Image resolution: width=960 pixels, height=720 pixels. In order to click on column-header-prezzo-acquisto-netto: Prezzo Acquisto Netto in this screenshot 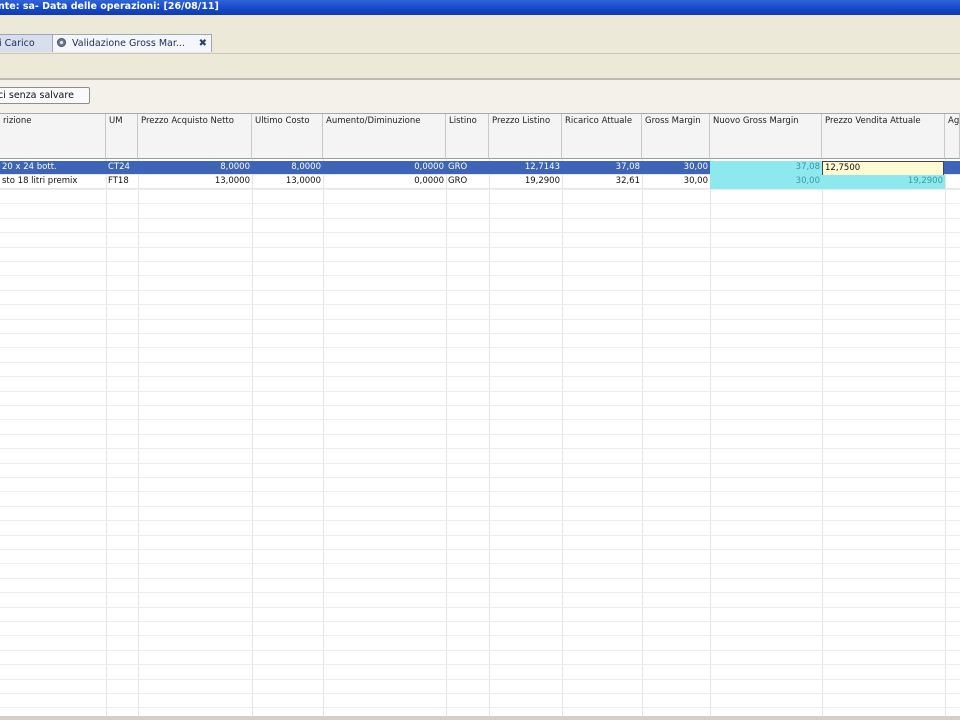, I will do `click(195, 136)`.